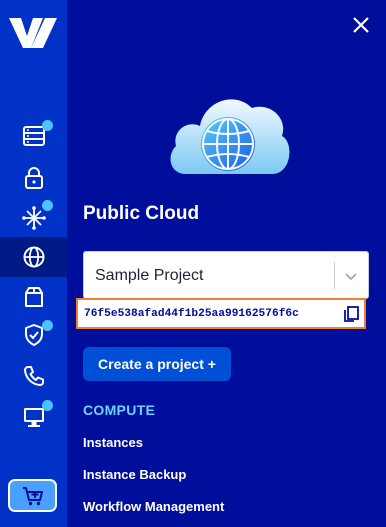 The height and width of the screenshot is (527, 386). I want to click on globe-icon, so click(33, 257).